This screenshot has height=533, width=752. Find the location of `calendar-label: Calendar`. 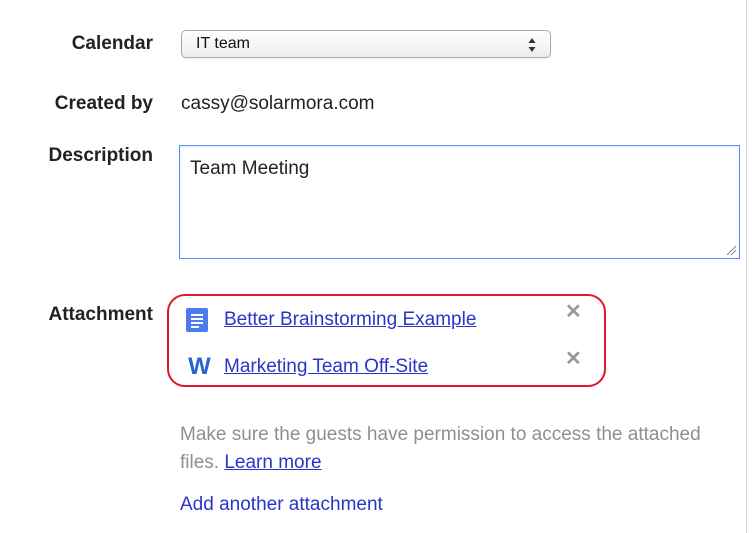

calendar-label: Calendar is located at coordinates (112, 43).